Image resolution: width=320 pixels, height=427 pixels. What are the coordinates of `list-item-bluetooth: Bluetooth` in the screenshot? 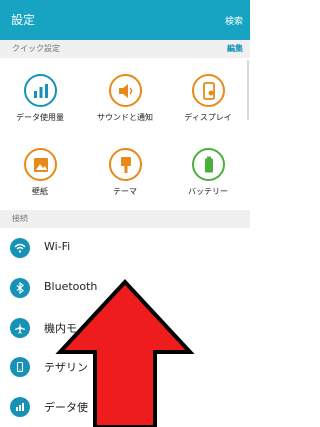 It's located at (125, 288).